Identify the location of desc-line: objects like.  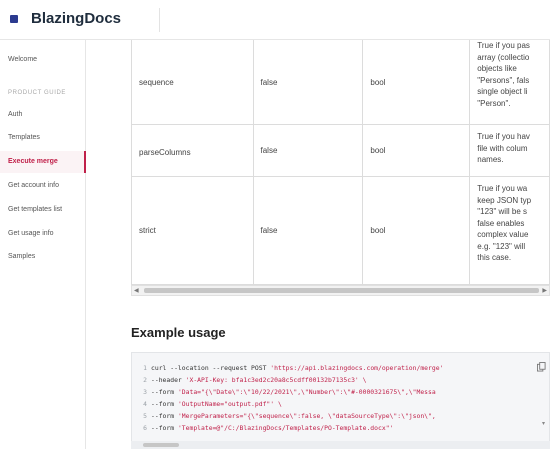
(497, 68).